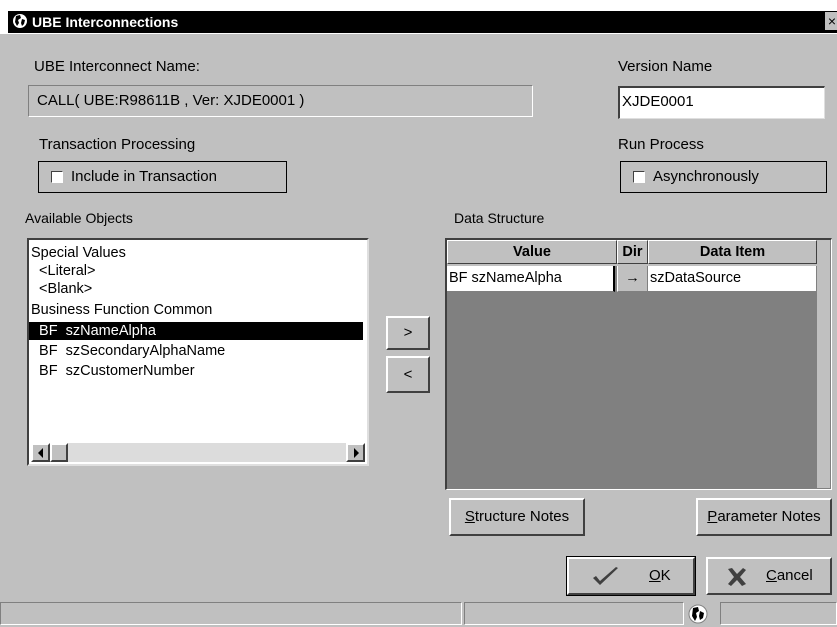 The width and height of the screenshot is (837, 627). Describe the element at coordinates (408, 374) in the screenshot. I see `remove-from-structure-button: <` at that location.